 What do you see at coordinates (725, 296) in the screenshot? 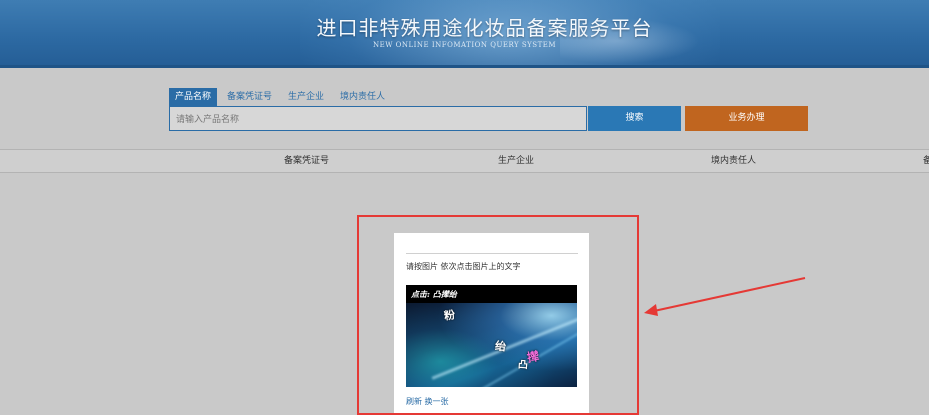
I see `annotation-arrow` at bounding box center [725, 296].